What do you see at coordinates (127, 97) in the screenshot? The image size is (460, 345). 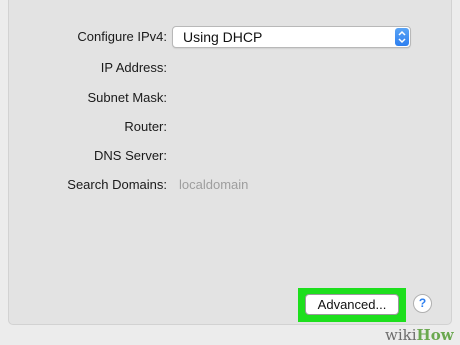 I see `subnet-mask-label: Subnet Mask:` at bounding box center [127, 97].